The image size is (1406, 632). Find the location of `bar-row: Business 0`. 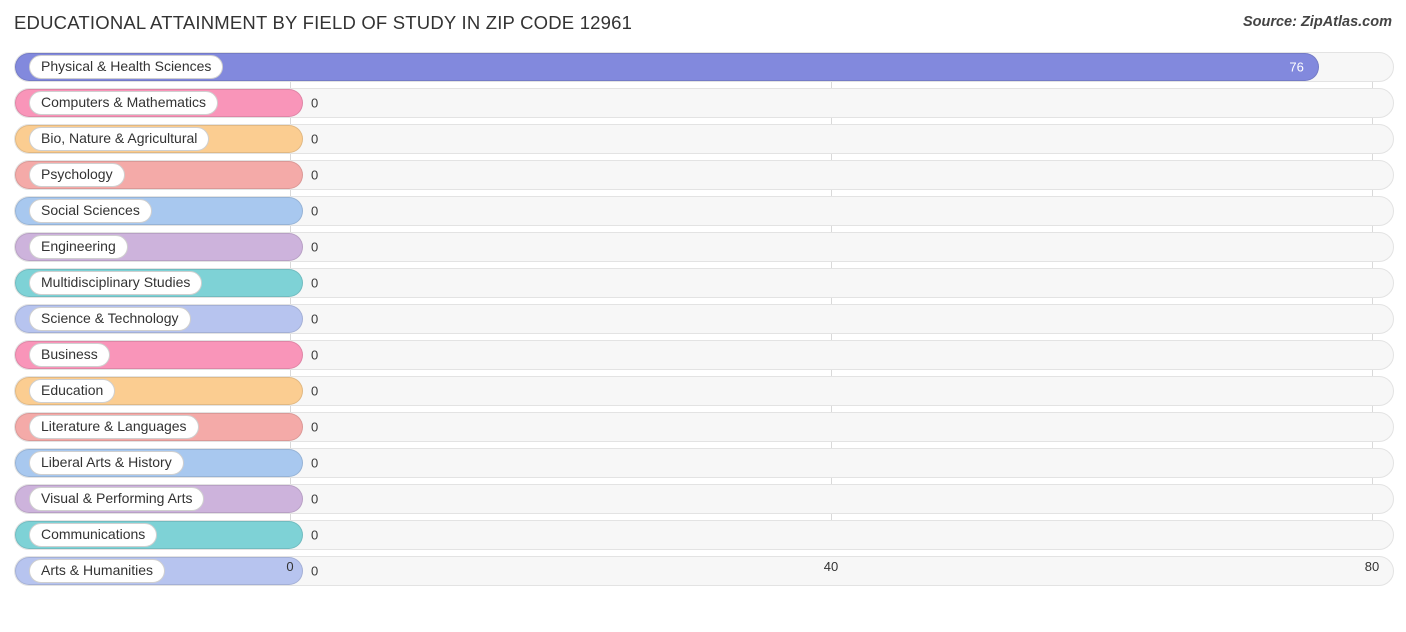

bar-row: Business 0 is located at coordinates (704, 355).